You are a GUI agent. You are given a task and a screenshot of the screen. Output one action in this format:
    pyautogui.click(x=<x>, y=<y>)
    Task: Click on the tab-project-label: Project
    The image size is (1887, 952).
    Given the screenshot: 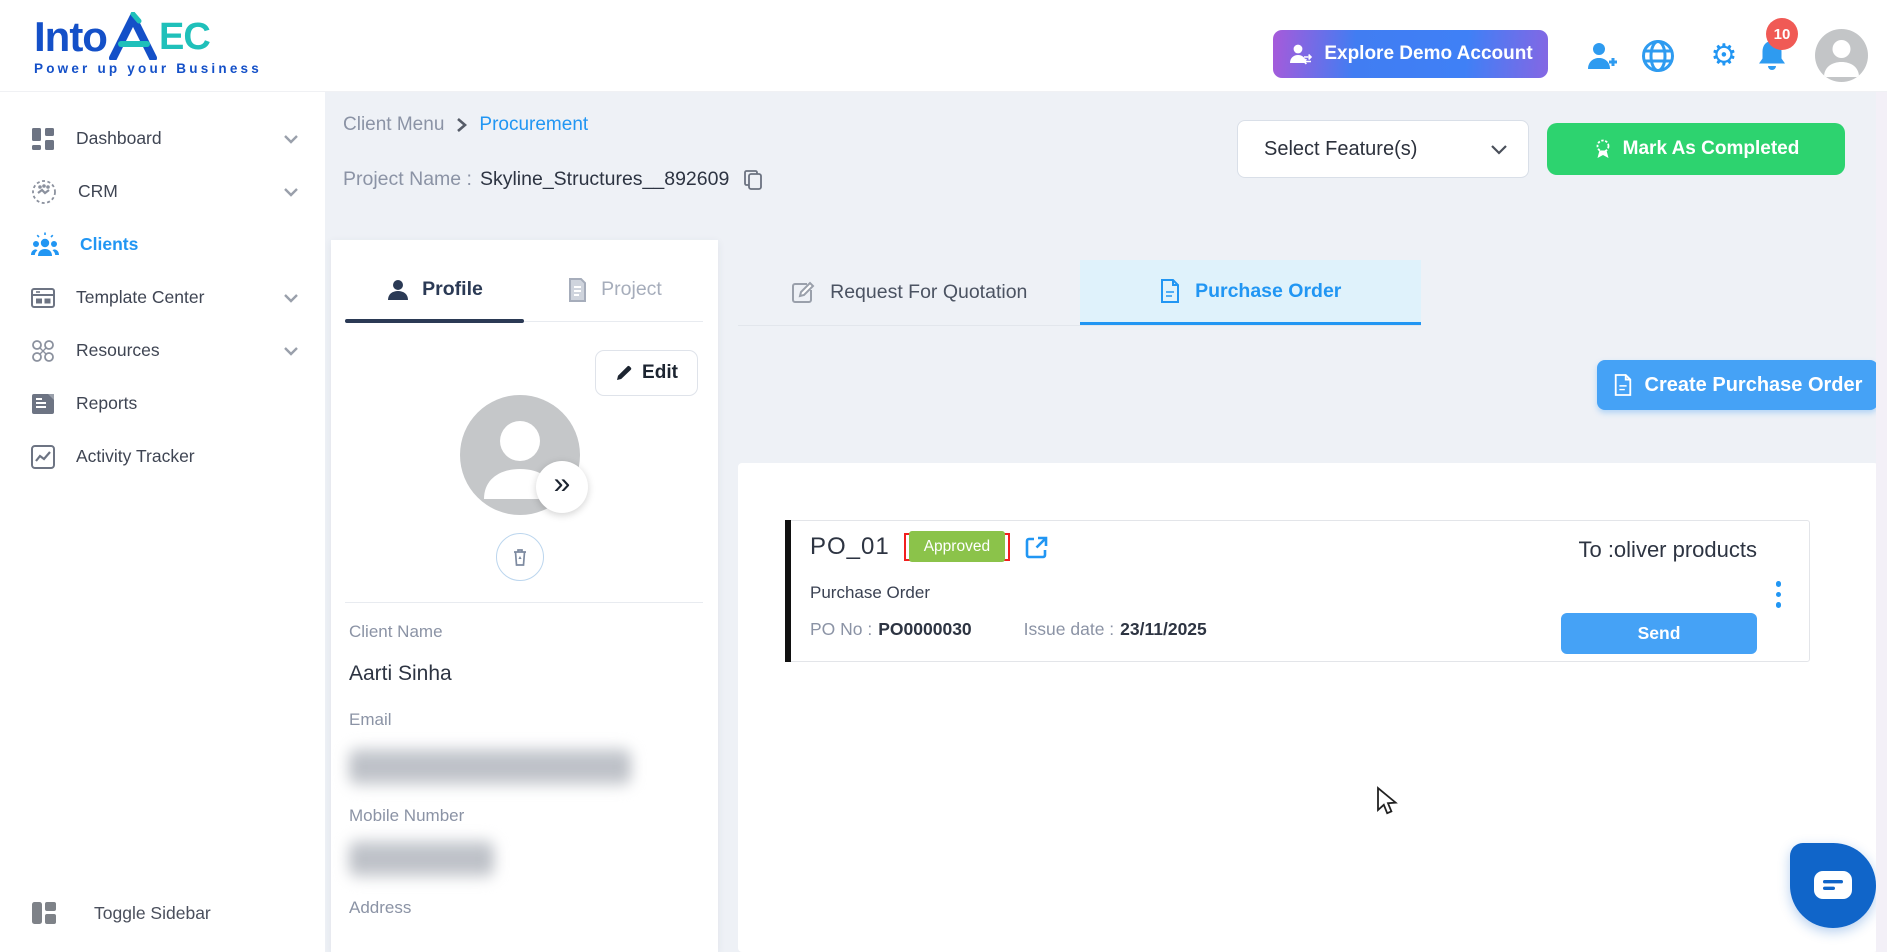 What is the action you would take?
    pyautogui.click(x=631, y=289)
    